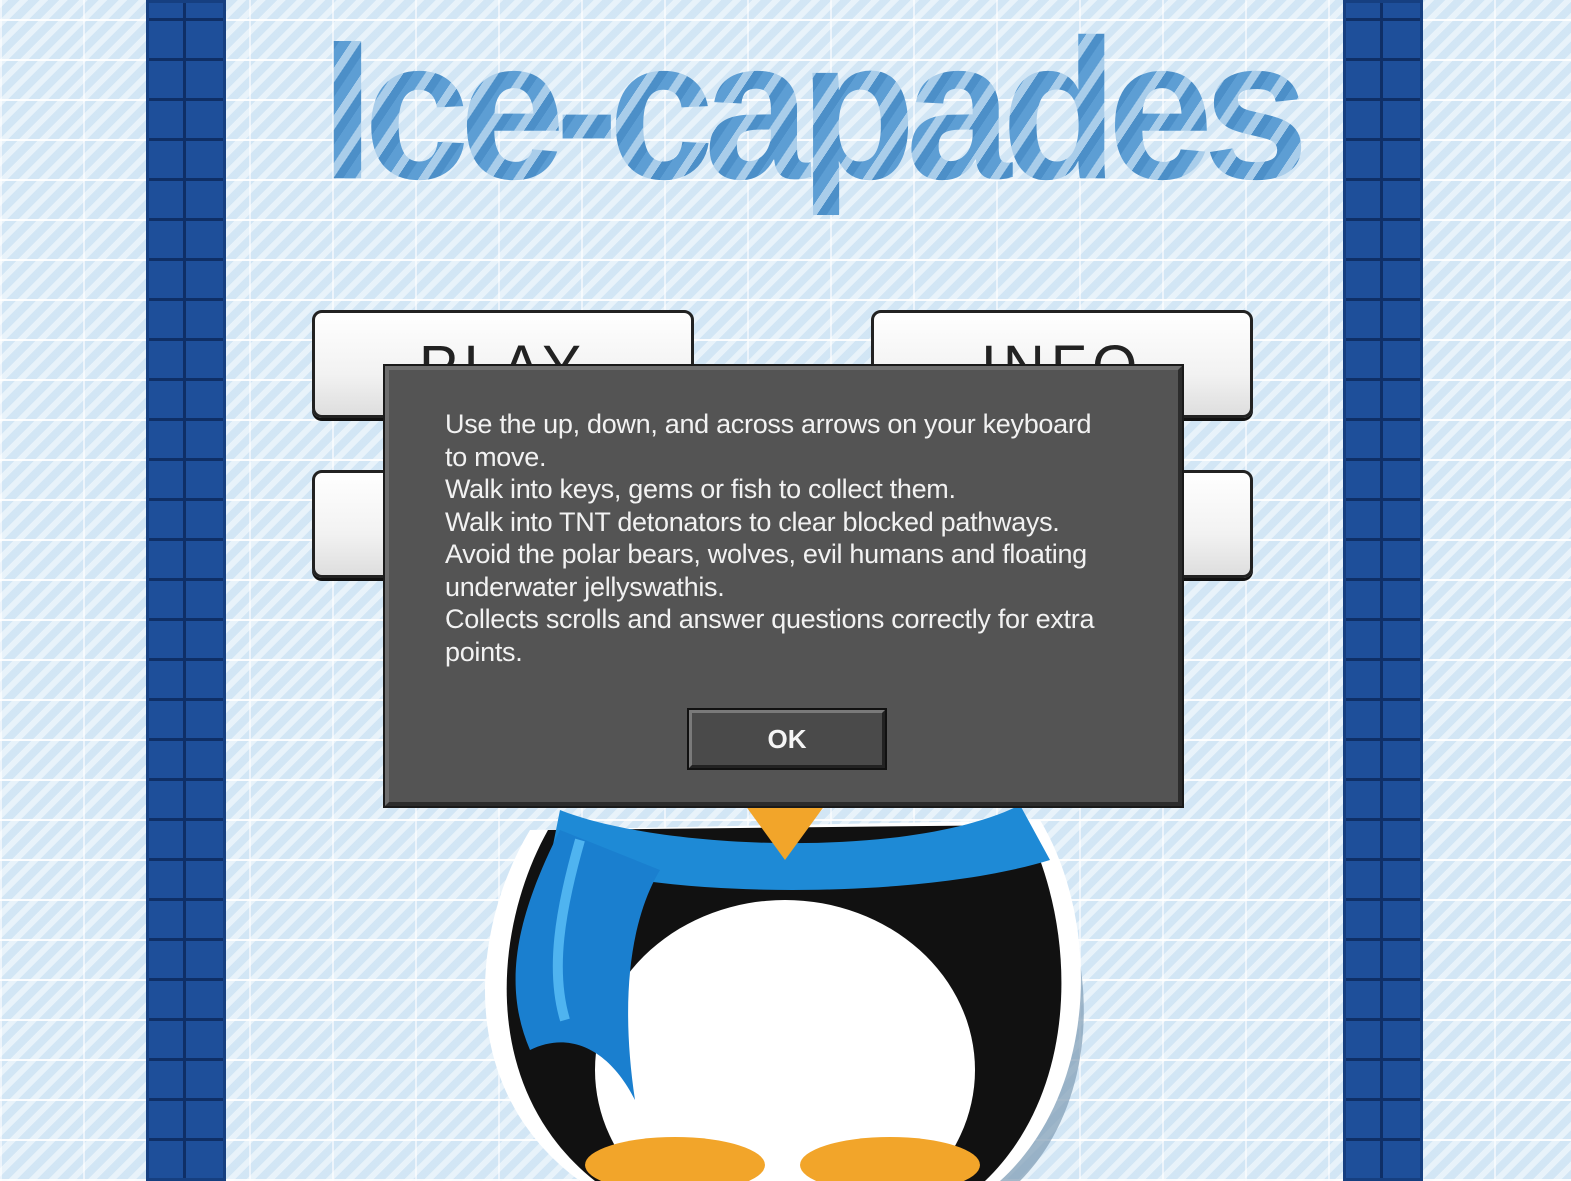  Describe the element at coordinates (484, 651) in the screenshot. I see `instruction-line: points.` at that location.